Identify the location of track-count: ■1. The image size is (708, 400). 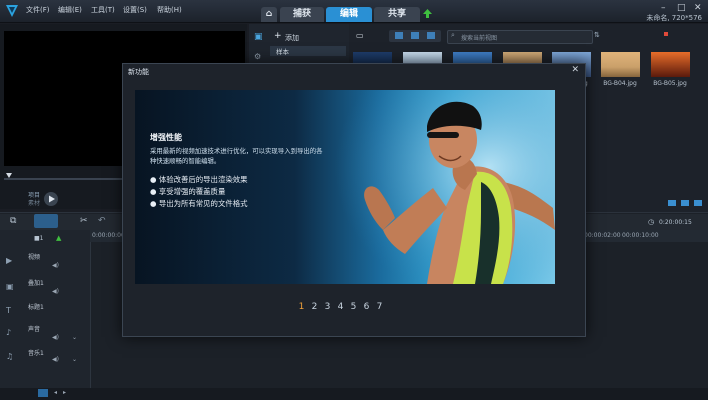
(39, 238).